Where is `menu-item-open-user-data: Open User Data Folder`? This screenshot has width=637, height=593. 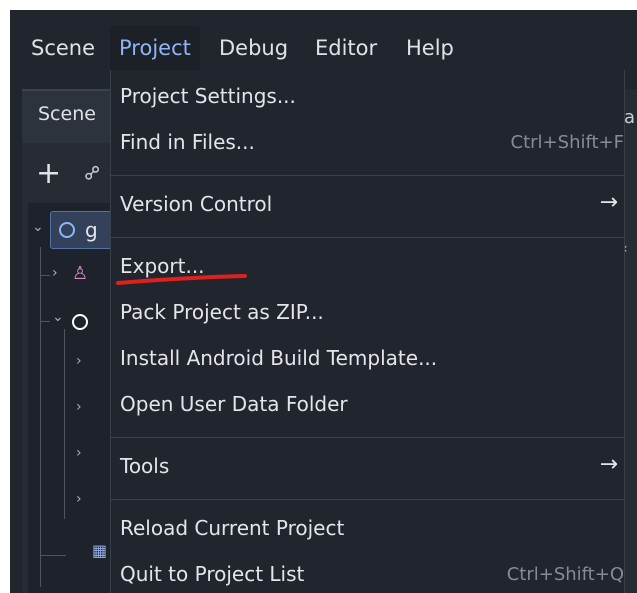 menu-item-open-user-data: Open User Data Folder is located at coordinates (367, 406).